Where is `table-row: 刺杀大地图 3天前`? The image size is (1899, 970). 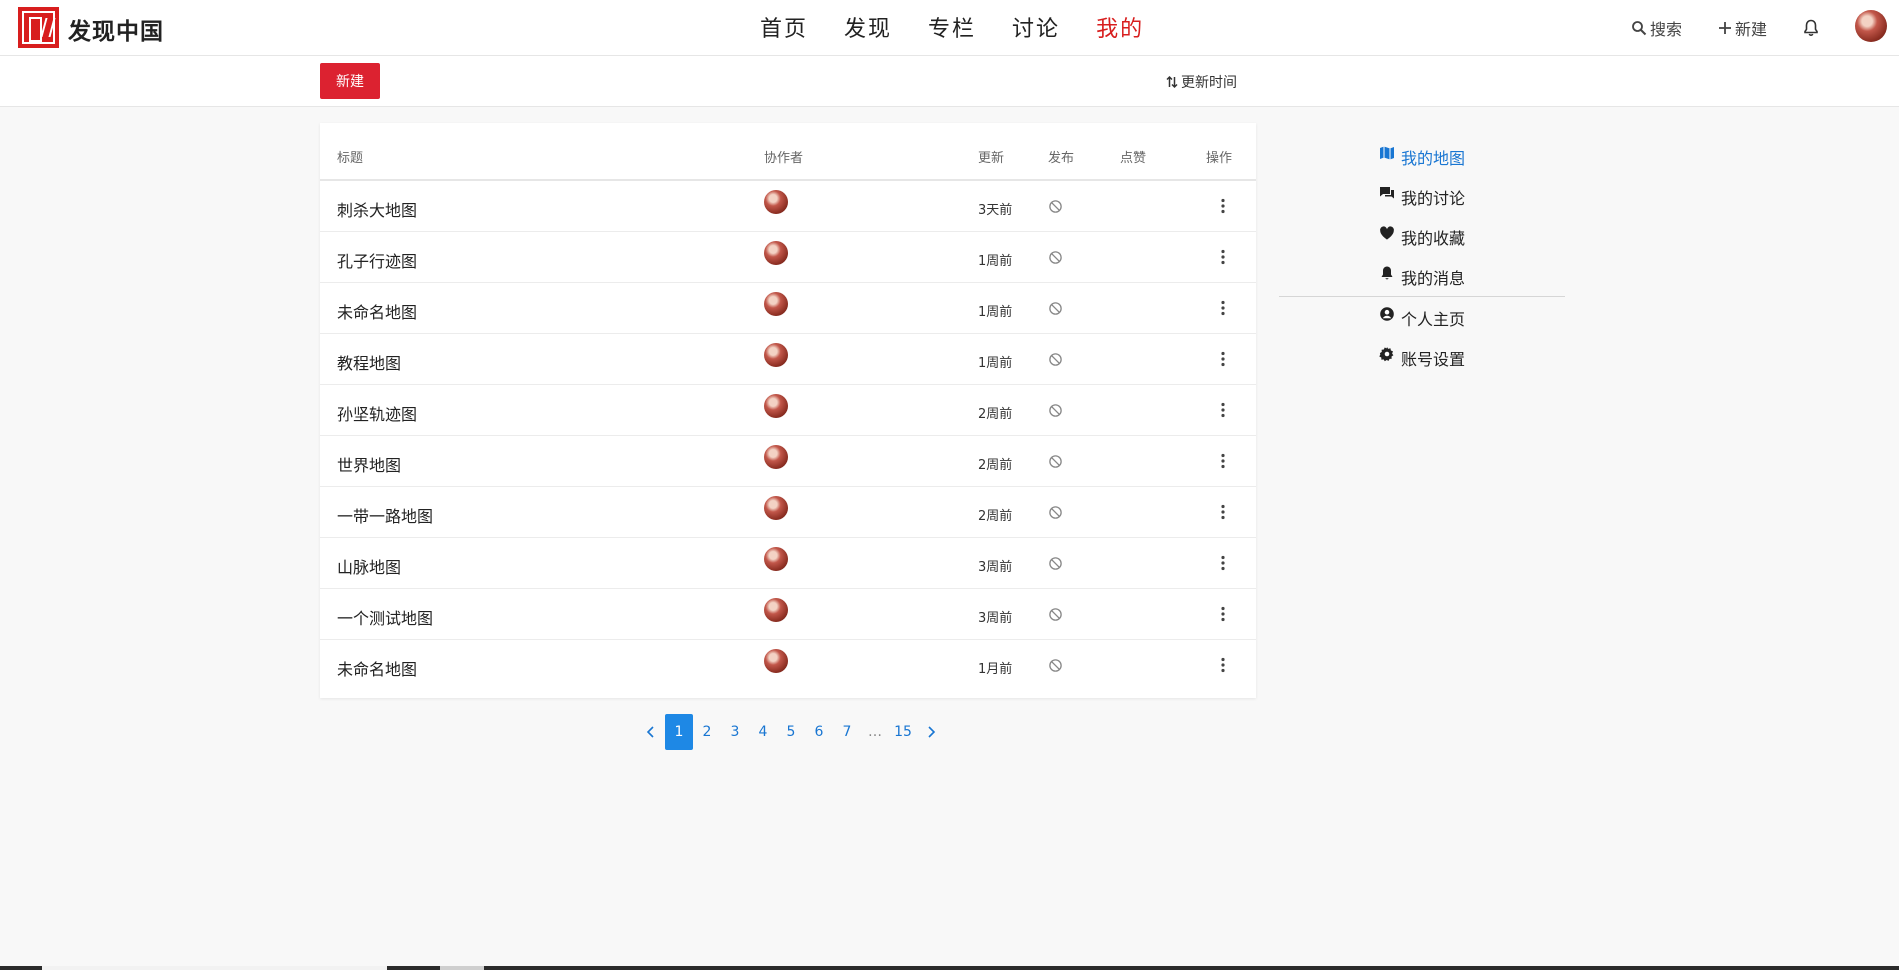 table-row: 刺杀大地图 3天前 is located at coordinates (788, 206).